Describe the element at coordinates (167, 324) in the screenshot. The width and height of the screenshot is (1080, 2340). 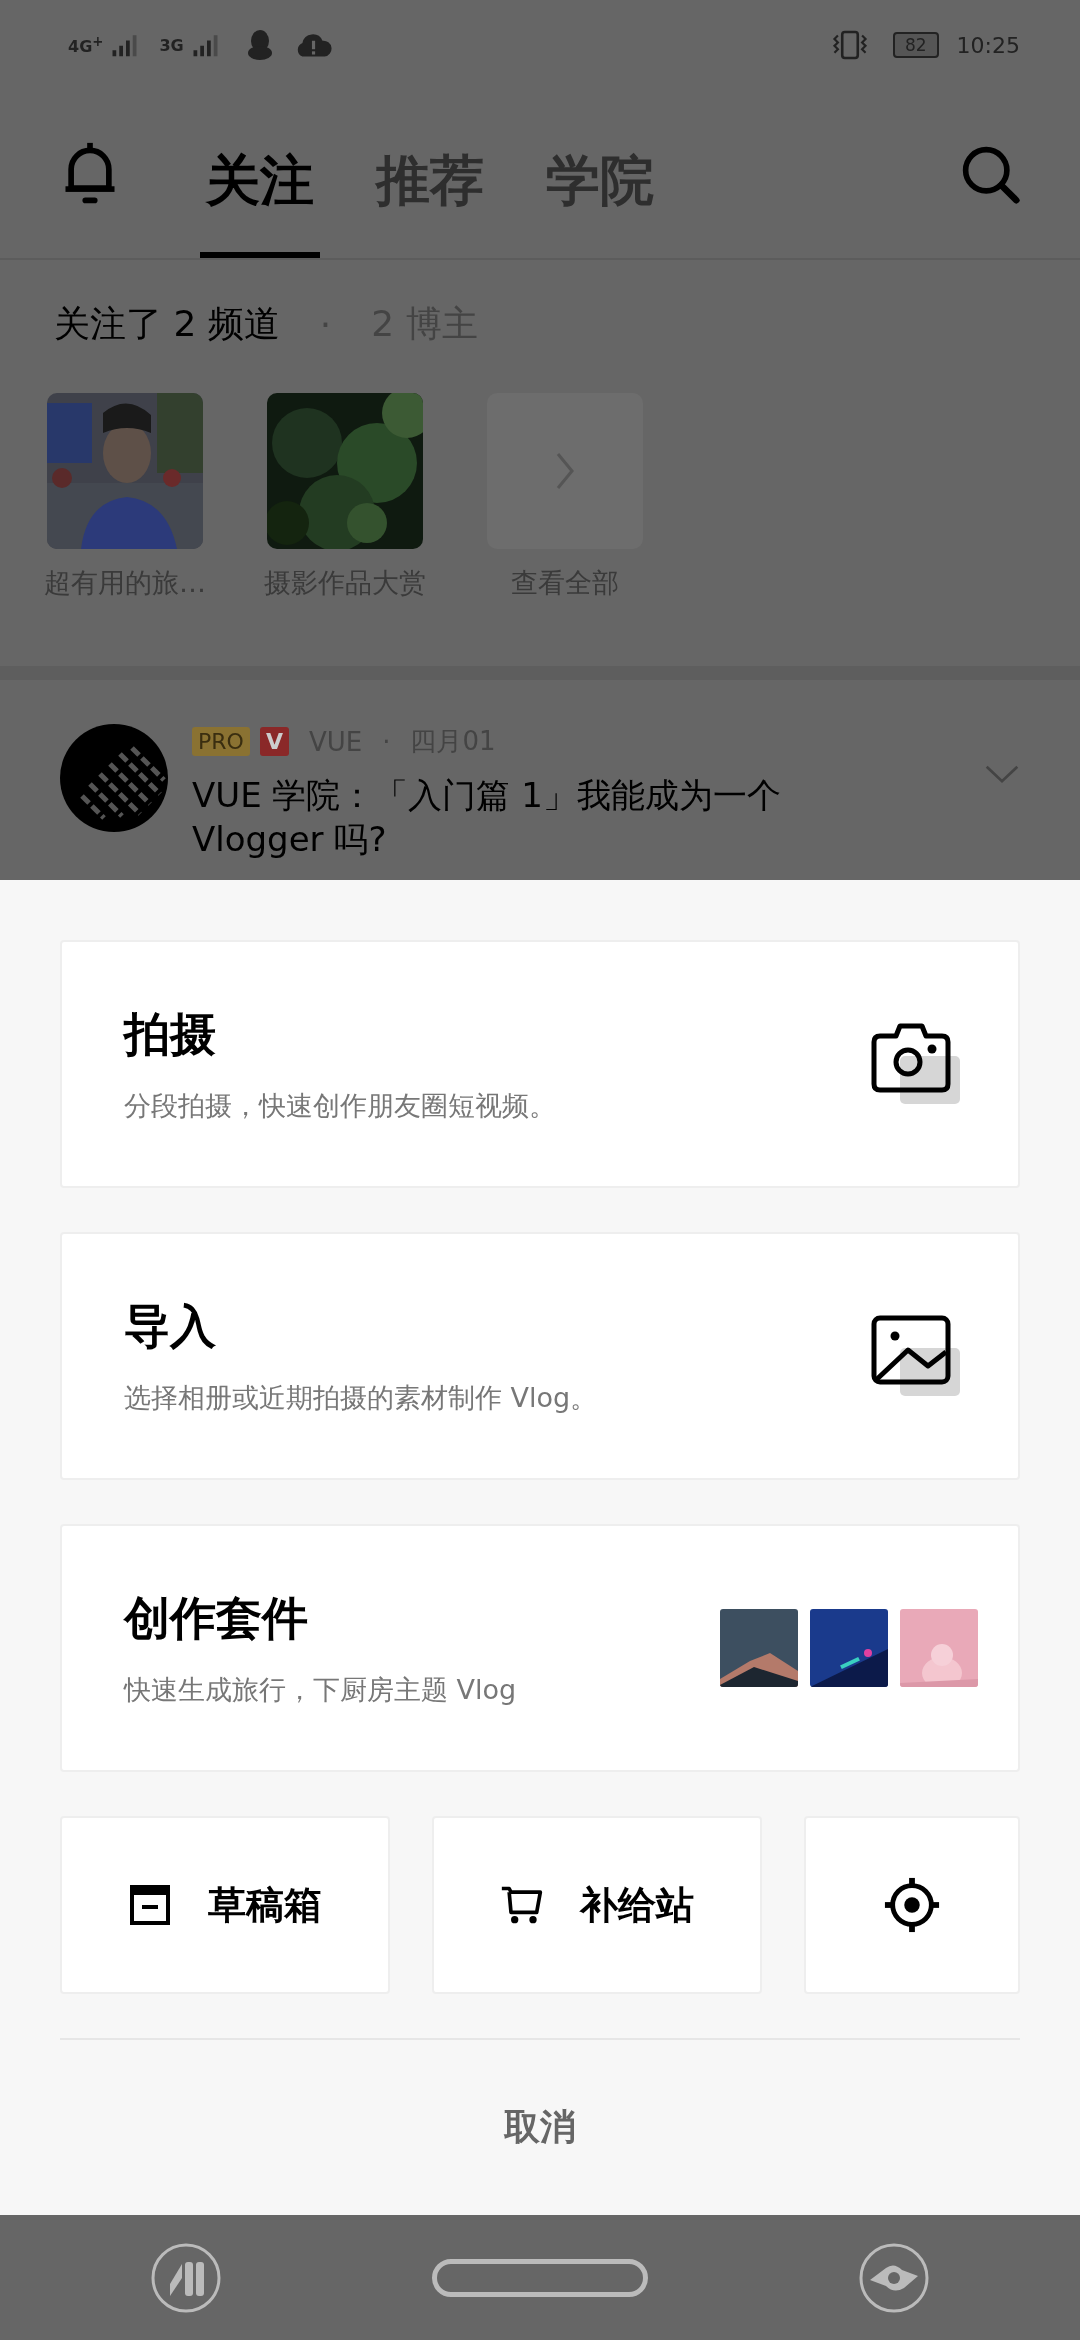
I see `followed-channels-count: 关注了 2 频道` at that location.